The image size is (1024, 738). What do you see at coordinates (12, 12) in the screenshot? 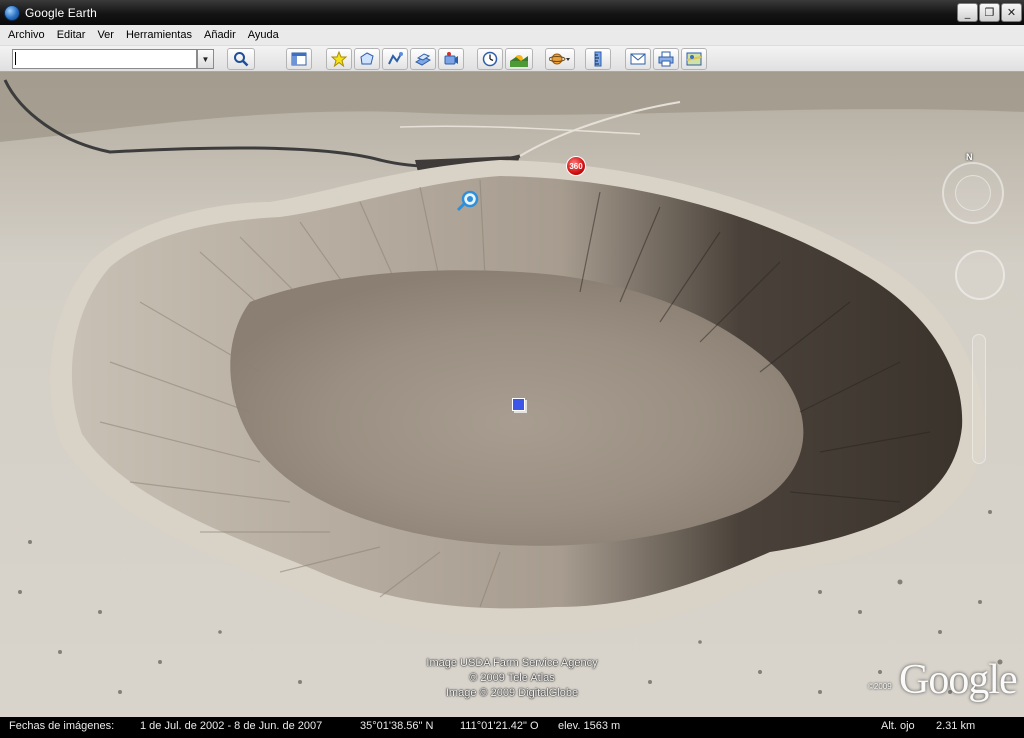
I see `google-earth-app-icon` at bounding box center [12, 12].